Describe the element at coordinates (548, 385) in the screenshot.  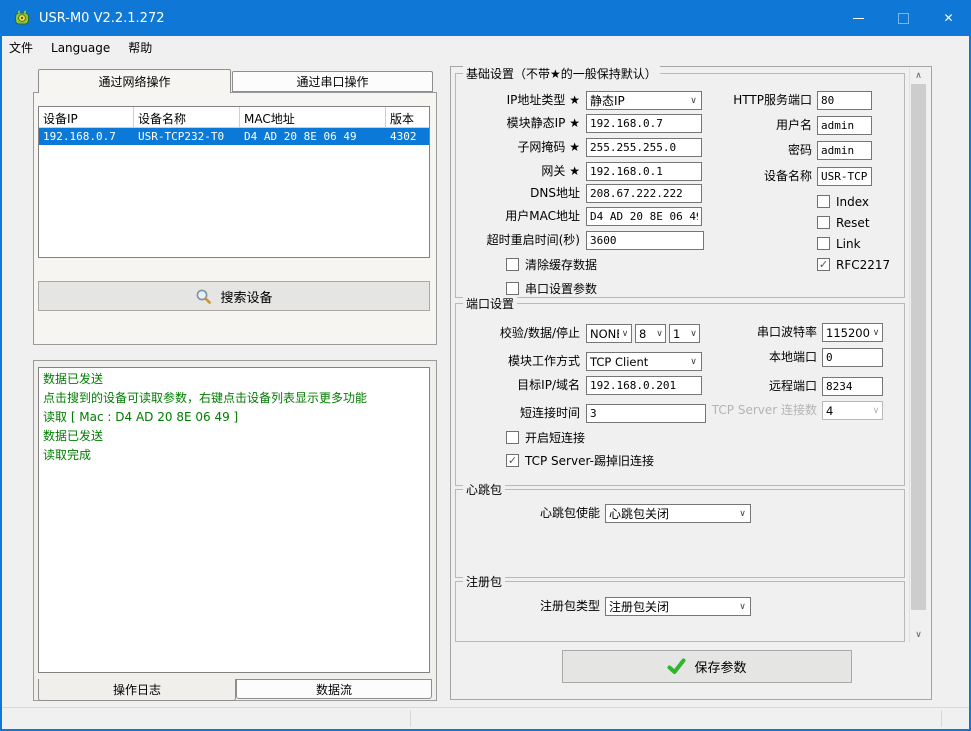
I see `target-ip-label: 目标IP/域名` at that location.